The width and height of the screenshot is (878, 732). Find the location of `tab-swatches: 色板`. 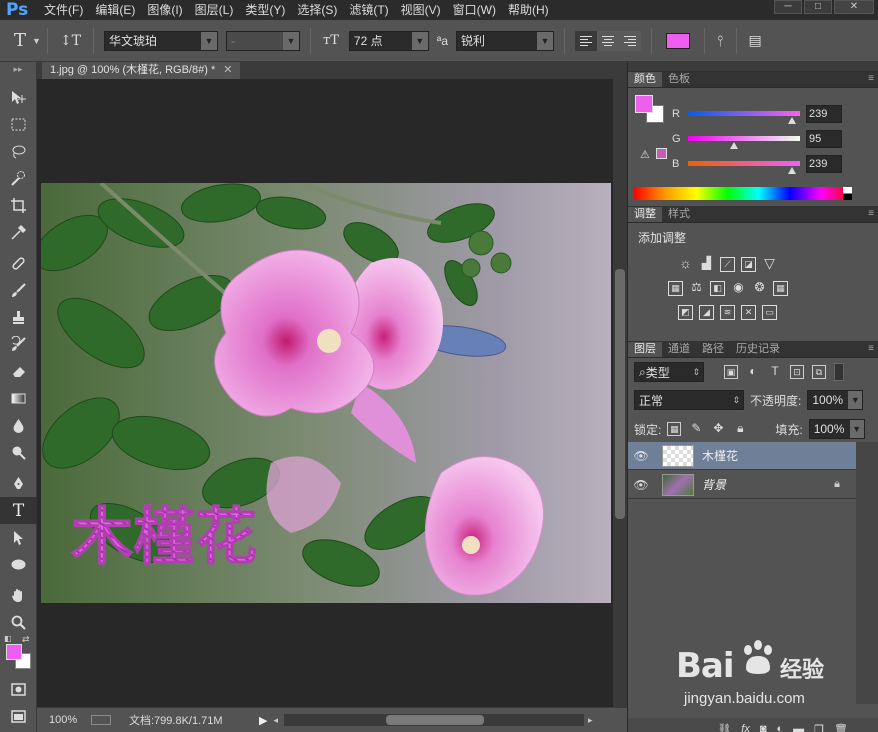

tab-swatches: 色板 is located at coordinates (679, 79).